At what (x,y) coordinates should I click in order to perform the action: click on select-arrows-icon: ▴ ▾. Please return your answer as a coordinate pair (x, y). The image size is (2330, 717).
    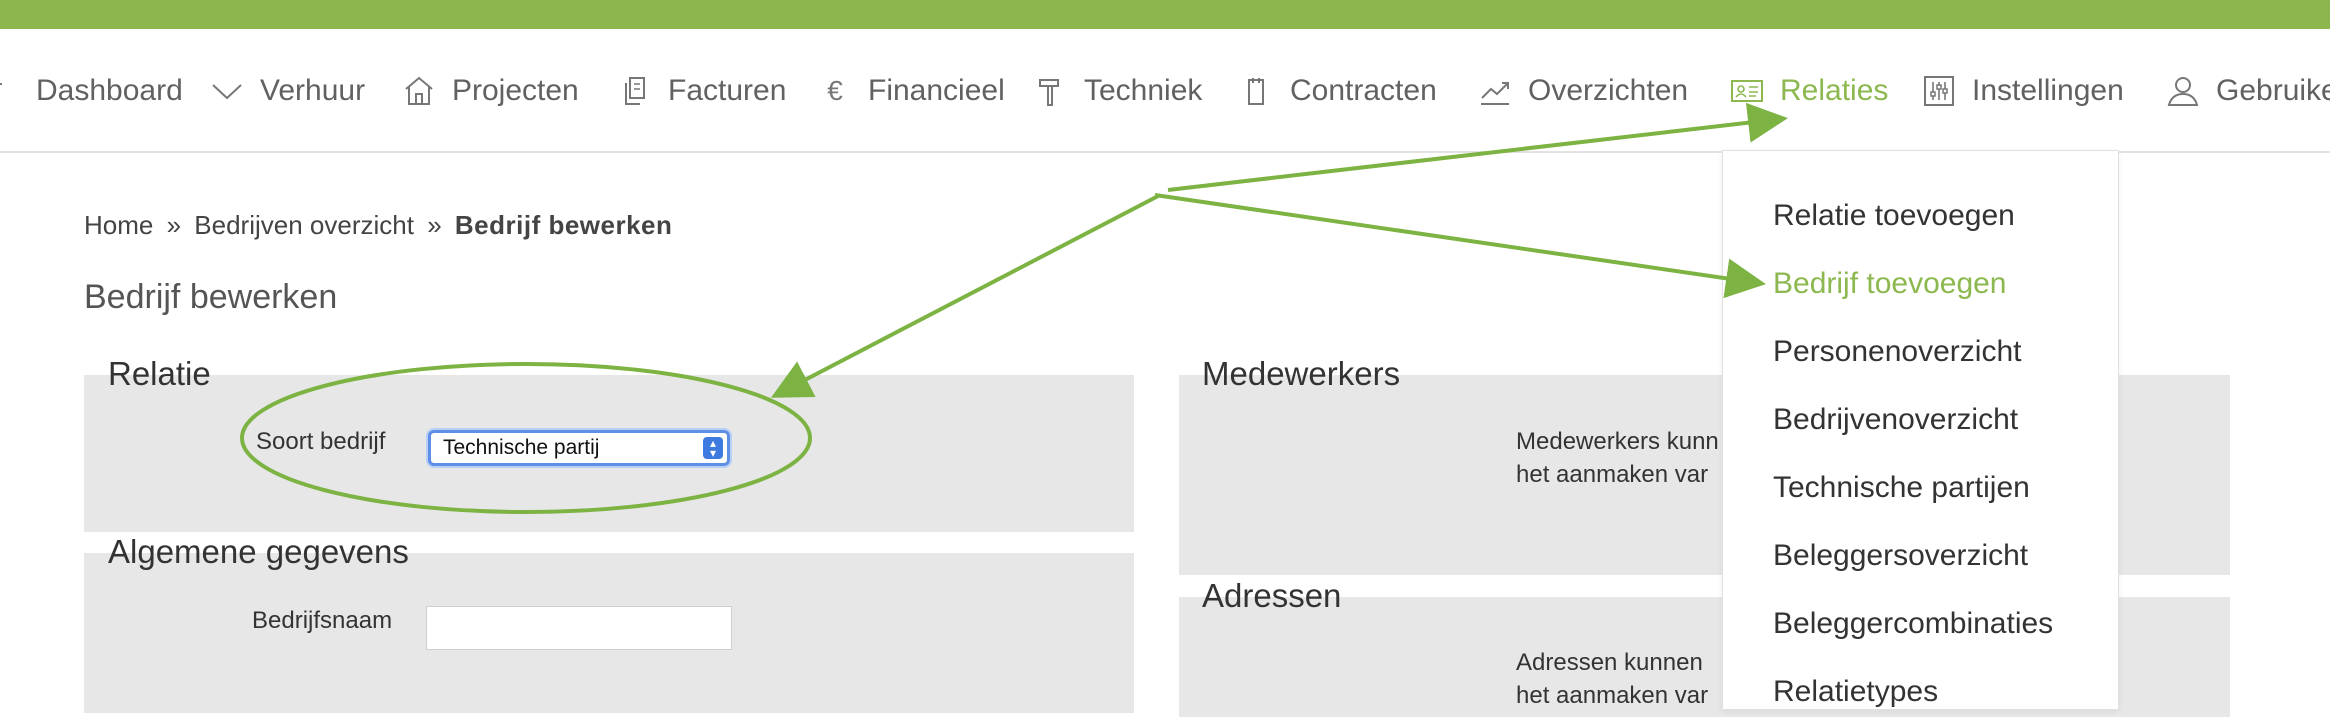
    Looking at the image, I should click on (713, 448).